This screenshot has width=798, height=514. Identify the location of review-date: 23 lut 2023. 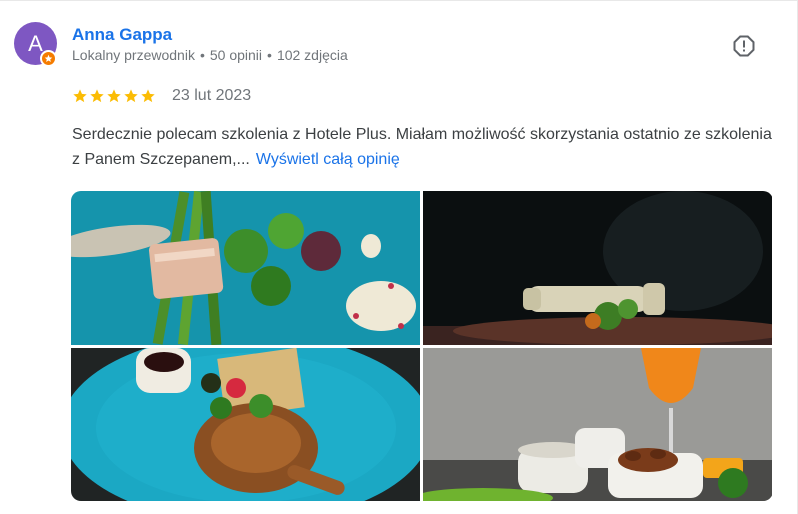
(212, 95).